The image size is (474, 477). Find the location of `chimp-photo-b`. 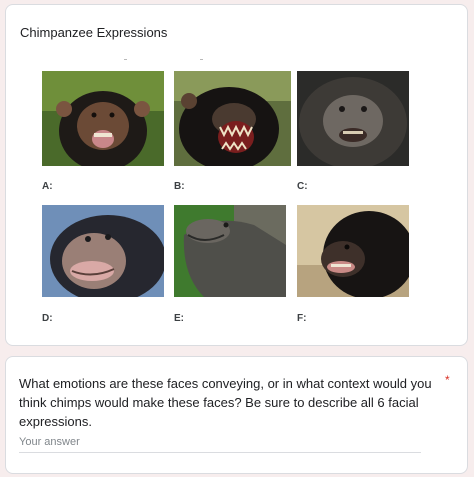

chimp-photo-b is located at coordinates (232, 118).